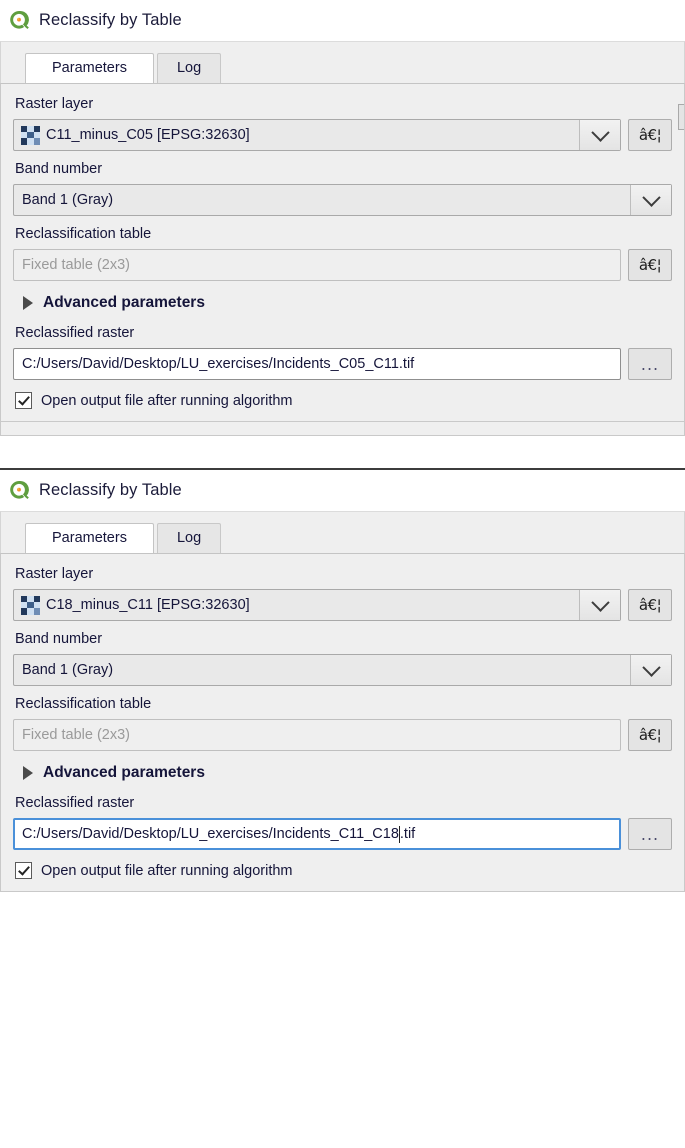 Image resolution: width=685 pixels, height=1148 pixels. Describe the element at coordinates (148, 605) in the screenshot. I see `raster-layer-value: C18_minus_C11 [EPSG:32630]` at that location.